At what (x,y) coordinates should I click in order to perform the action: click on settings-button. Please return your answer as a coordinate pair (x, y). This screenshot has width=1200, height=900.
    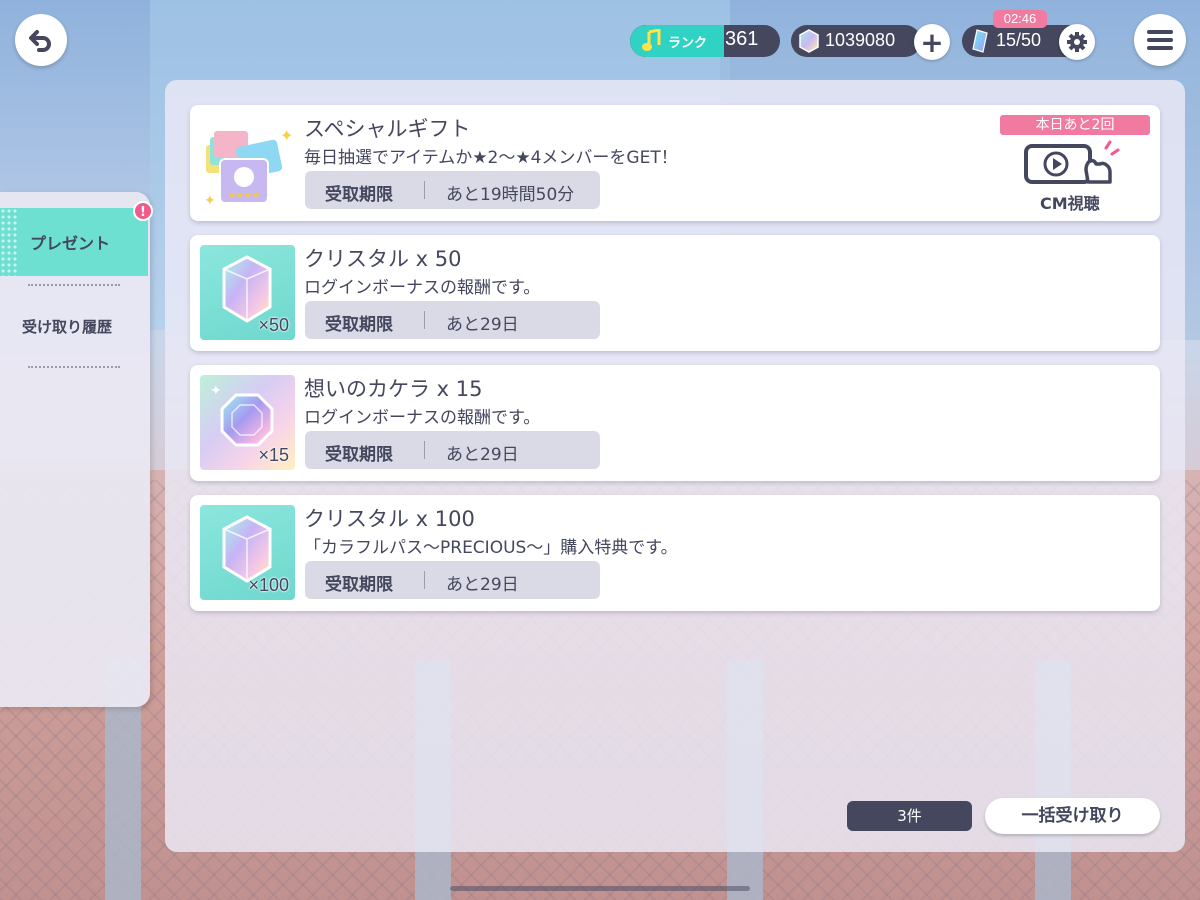
    Looking at the image, I should click on (1077, 42).